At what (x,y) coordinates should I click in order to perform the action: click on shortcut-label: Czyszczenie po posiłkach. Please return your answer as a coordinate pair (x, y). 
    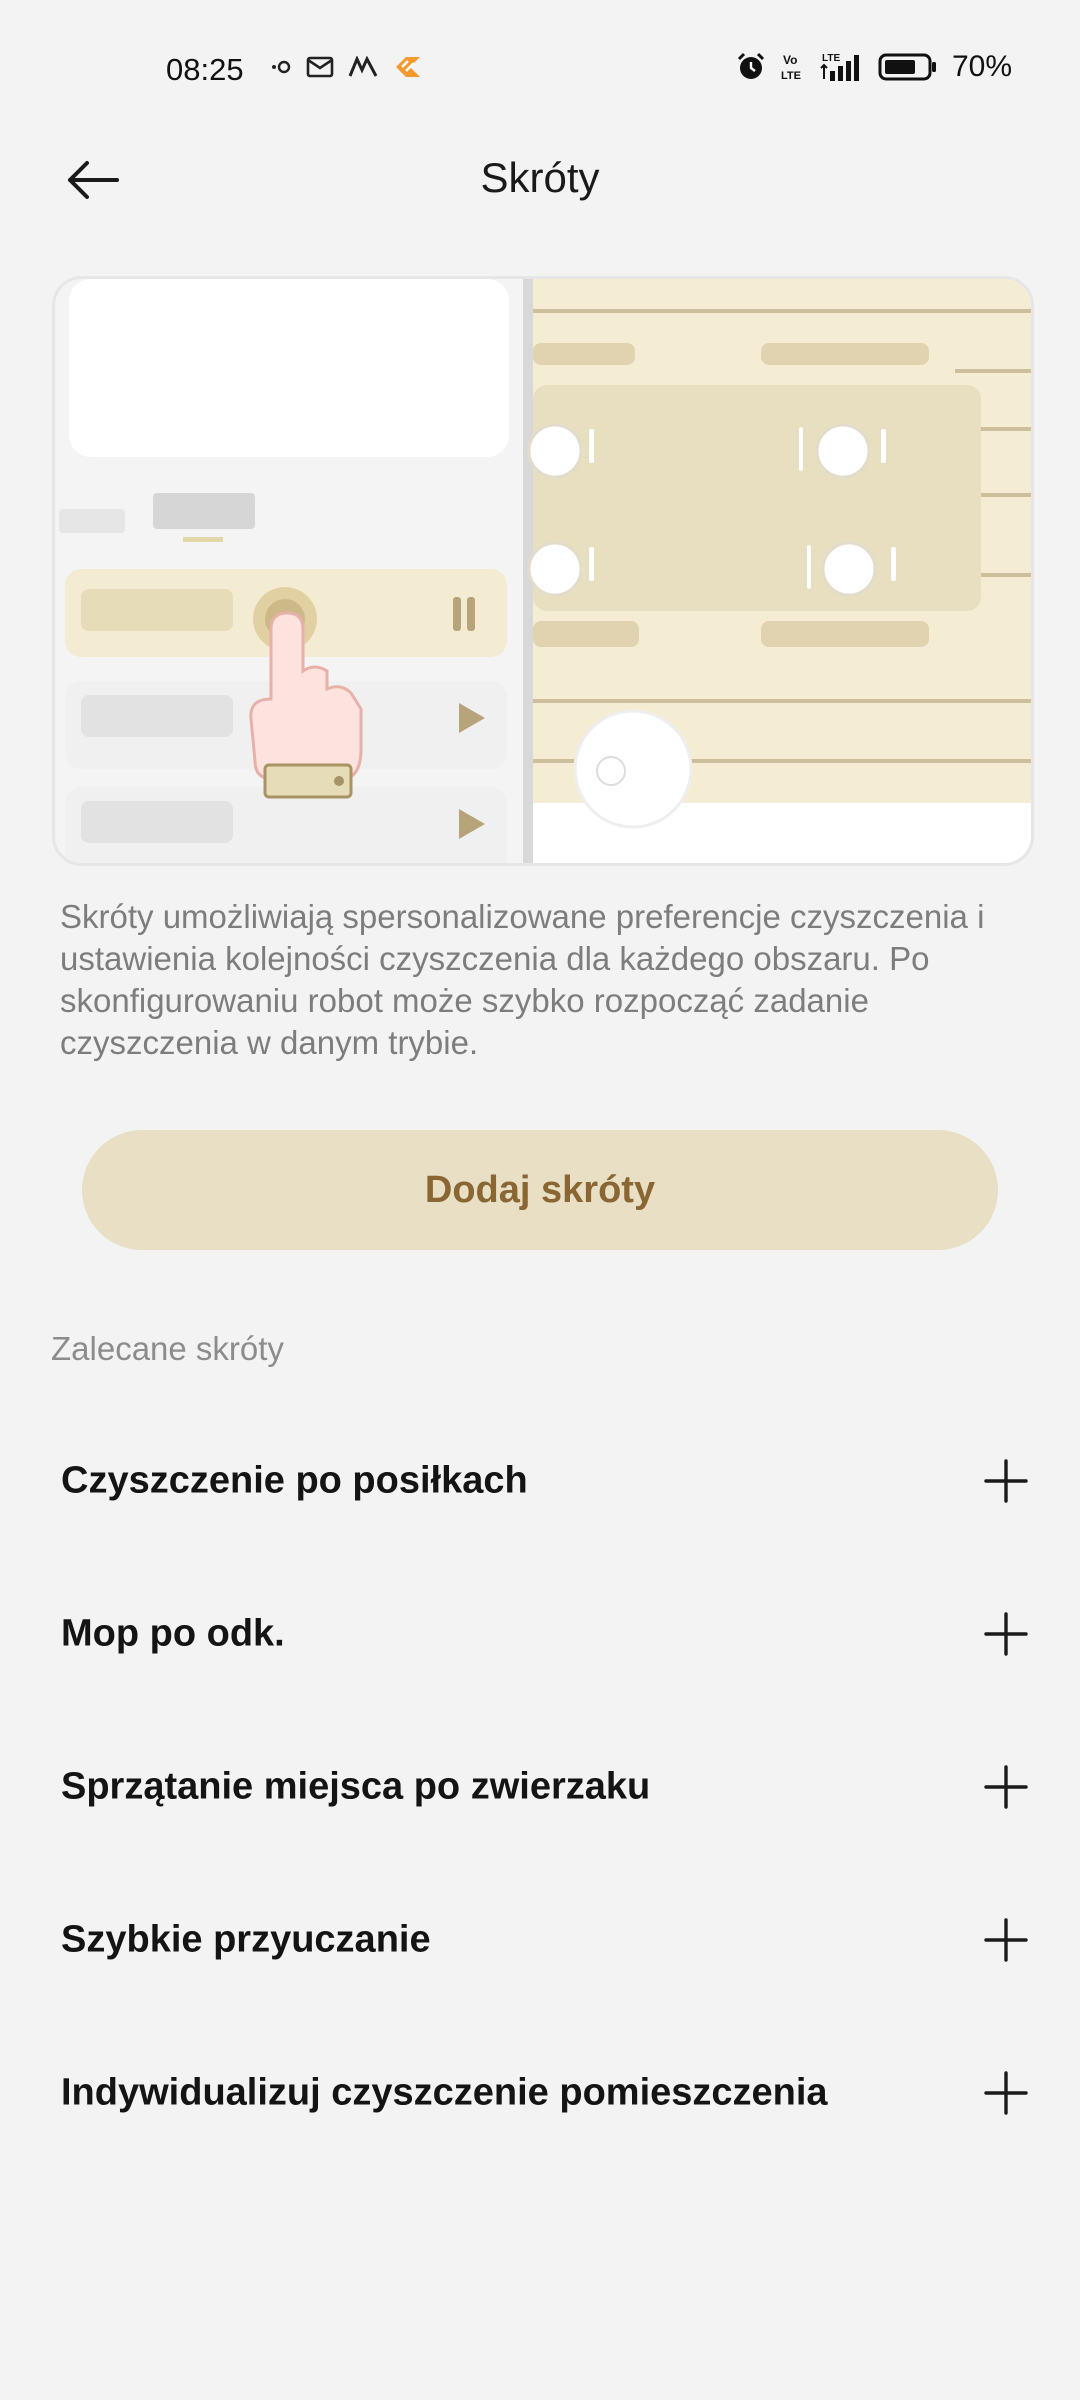
    Looking at the image, I should click on (294, 1480).